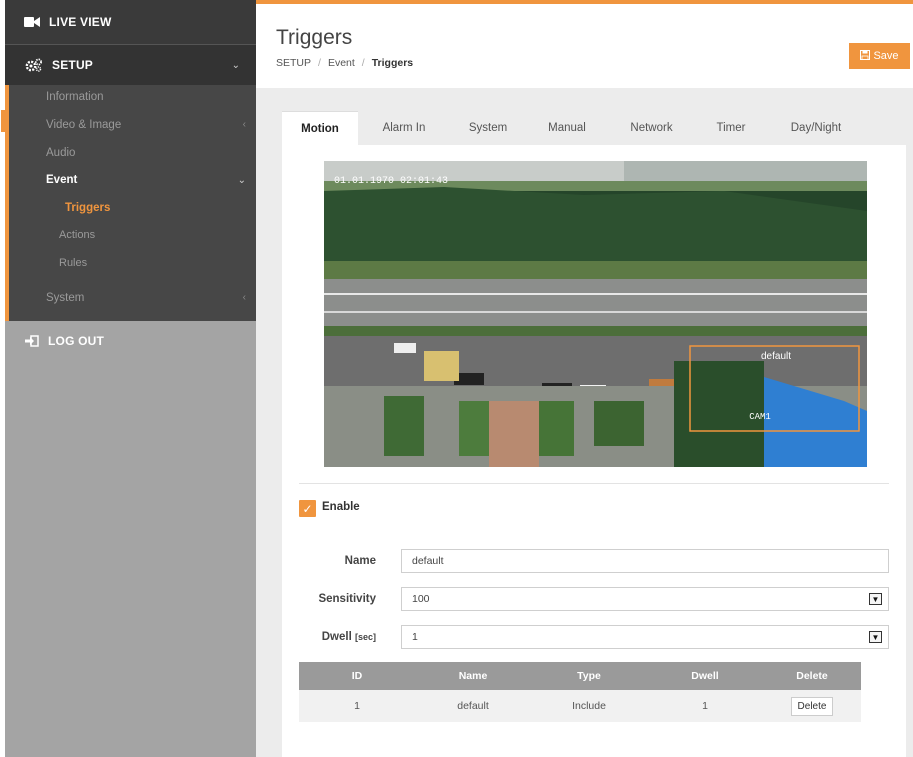 The image size is (913, 757). Describe the element at coordinates (392, 63) in the screenshot. I see `breadcrumb-current: Triggers` at that location.